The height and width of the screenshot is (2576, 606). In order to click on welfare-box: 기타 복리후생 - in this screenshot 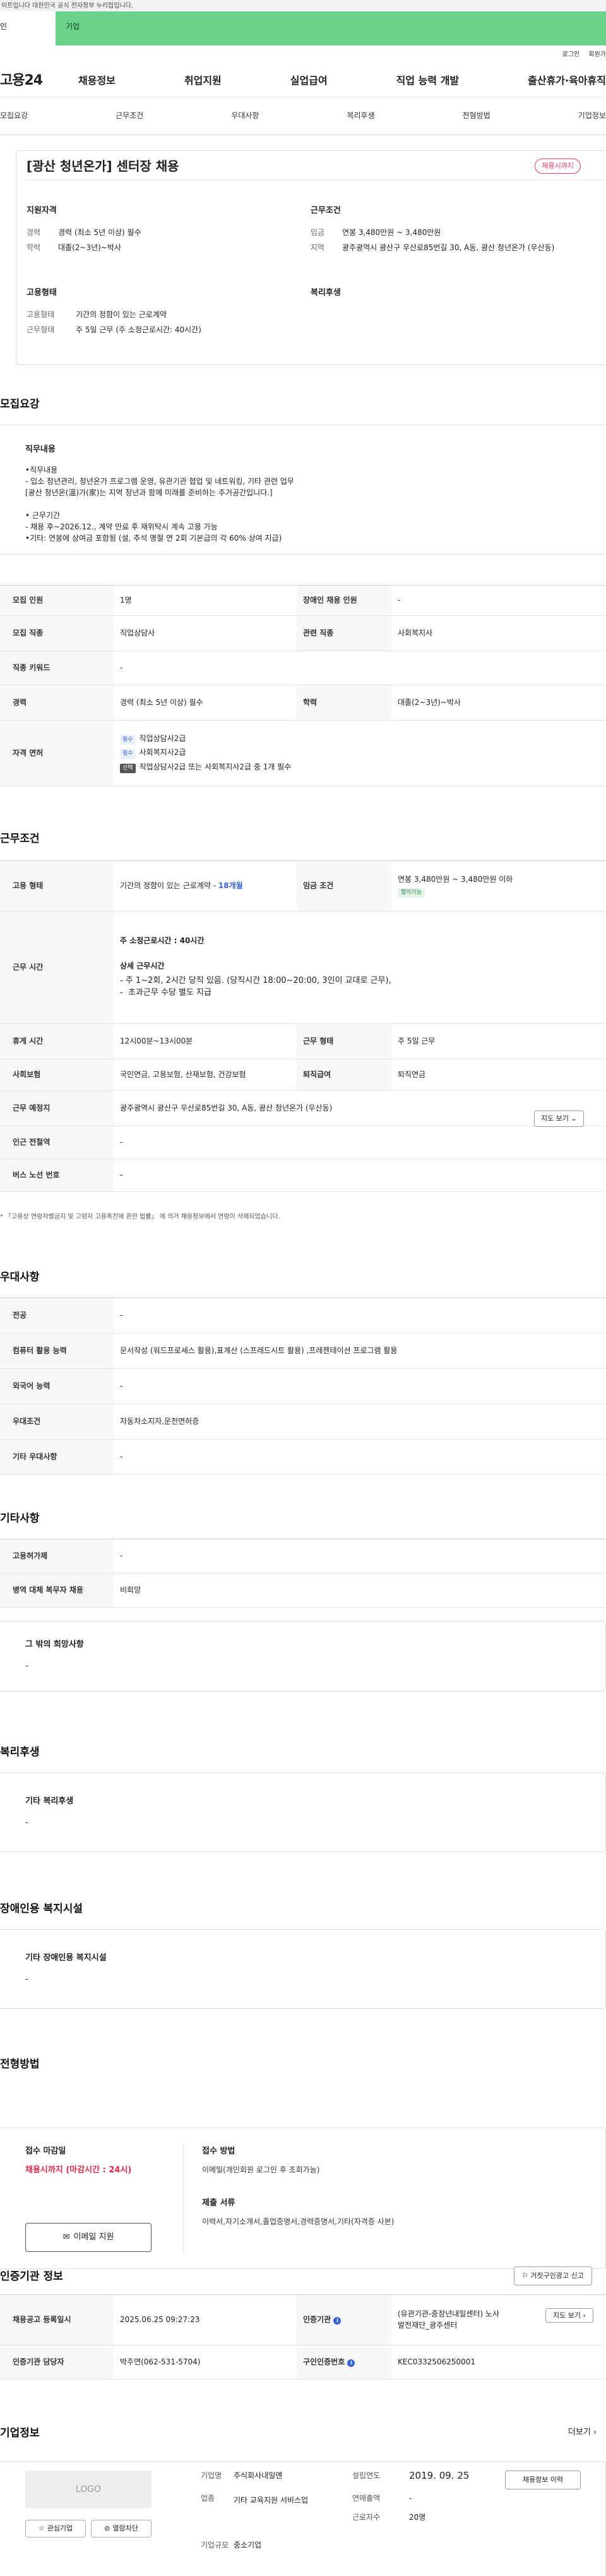, I will do `click(303, 1812)`.